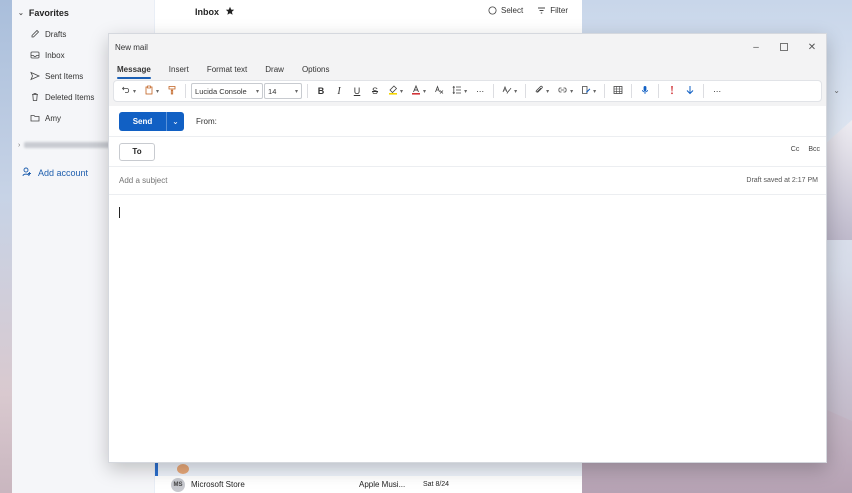 The width and height of the screenshot is (852, 493). I want to click on inbox-icon, so click(35, 55).